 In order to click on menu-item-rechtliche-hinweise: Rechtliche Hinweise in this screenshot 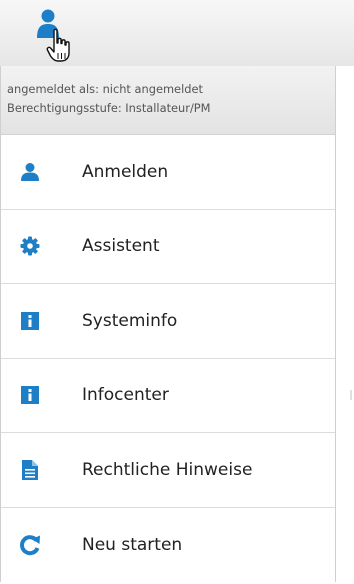, I will do `click(168, 470)`.